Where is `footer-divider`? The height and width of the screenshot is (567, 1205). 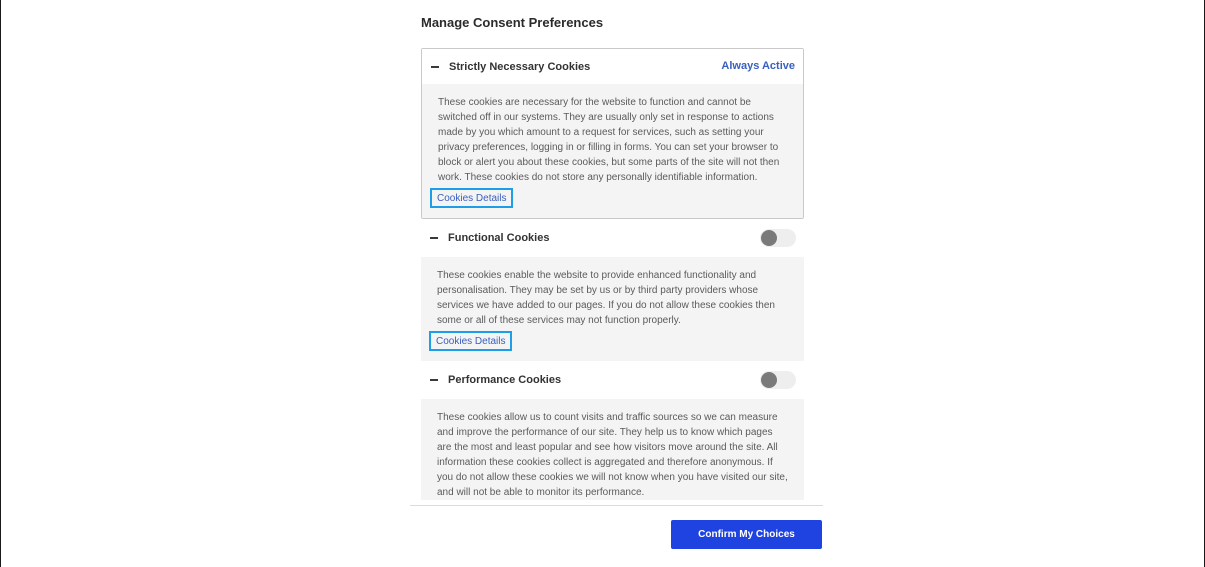 footer-divider is located at coordinates (616, 505).